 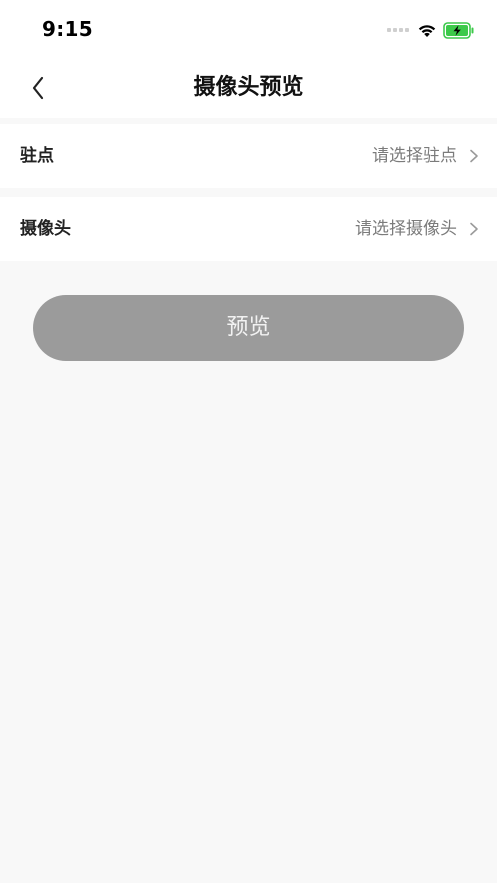 I want to click on chevron-left-icon, so click(x=38, y=88).